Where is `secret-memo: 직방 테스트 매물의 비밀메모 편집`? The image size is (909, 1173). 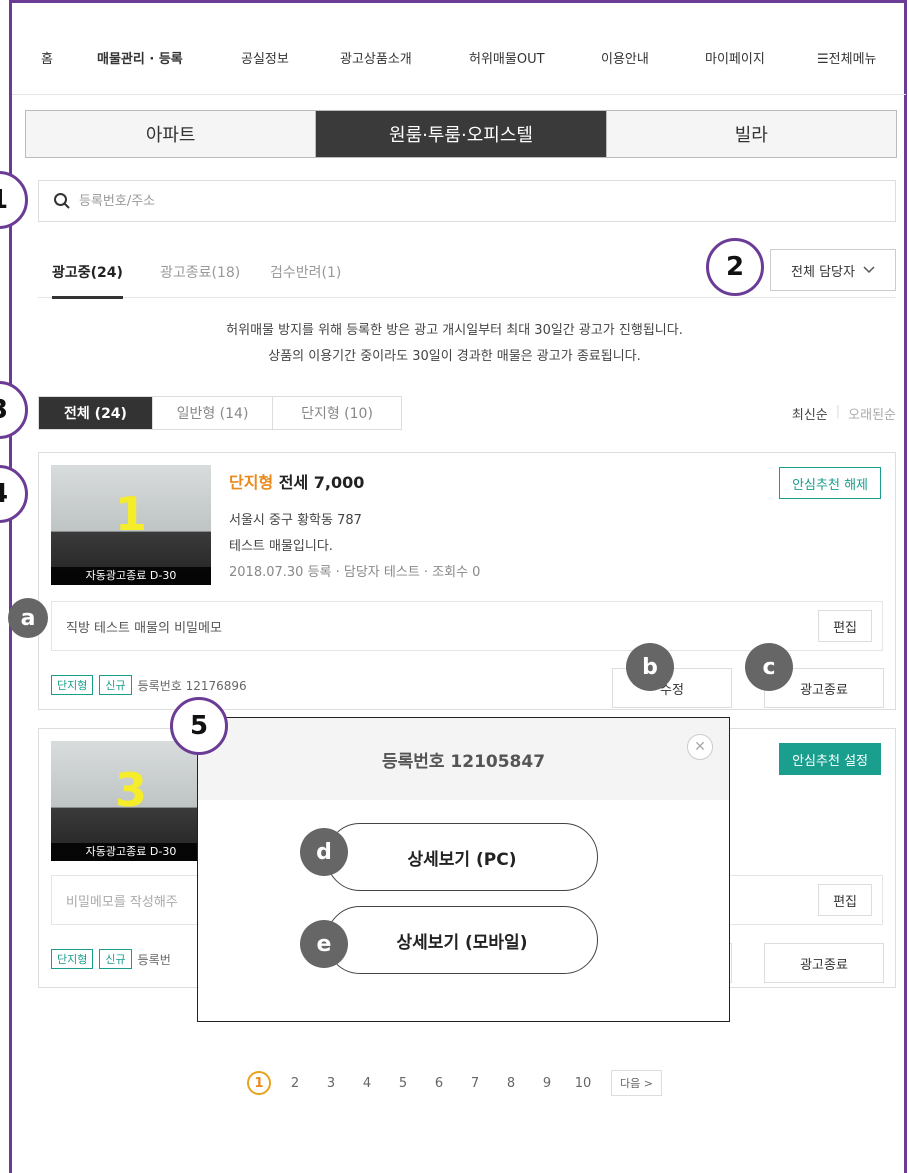 secret-memo: 직방 테스트 매물의 비밀메모 편집 is located at coordinates (467, 626).